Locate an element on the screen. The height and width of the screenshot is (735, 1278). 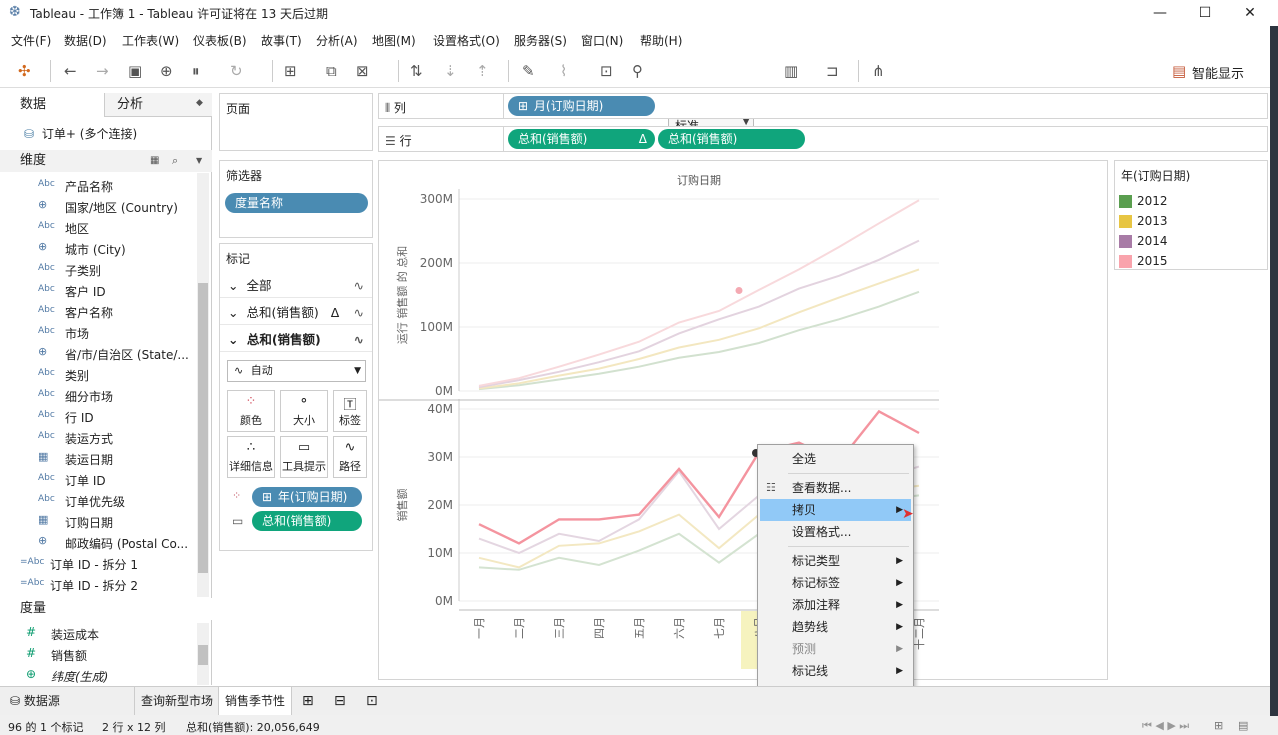
menu-map: 地图(M) is located at coordinates (394, 40).